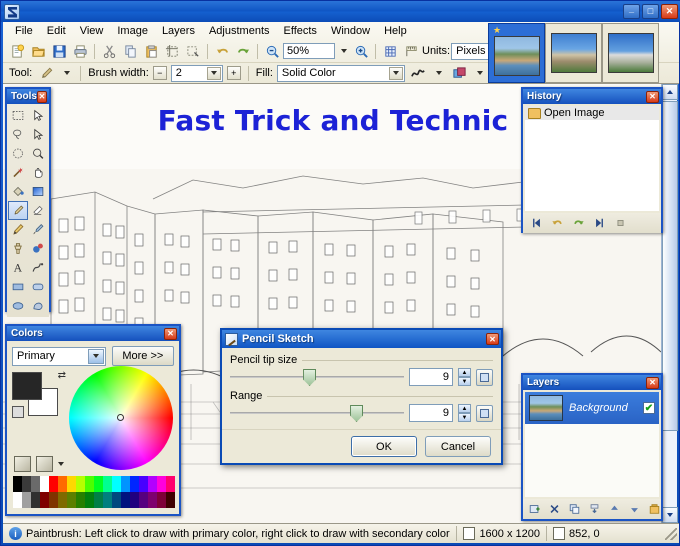  What do you see at coordinates (66, 73) in the screenshot?
I see `tool-dropdown-button` at bounding box center [66, 73].